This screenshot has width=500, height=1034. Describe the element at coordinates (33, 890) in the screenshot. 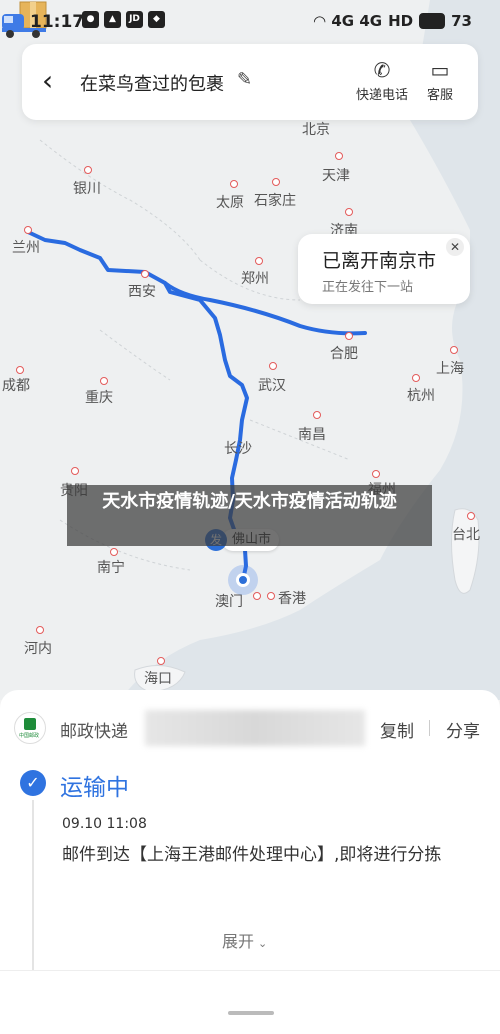

I see `timeline-line` at that location.